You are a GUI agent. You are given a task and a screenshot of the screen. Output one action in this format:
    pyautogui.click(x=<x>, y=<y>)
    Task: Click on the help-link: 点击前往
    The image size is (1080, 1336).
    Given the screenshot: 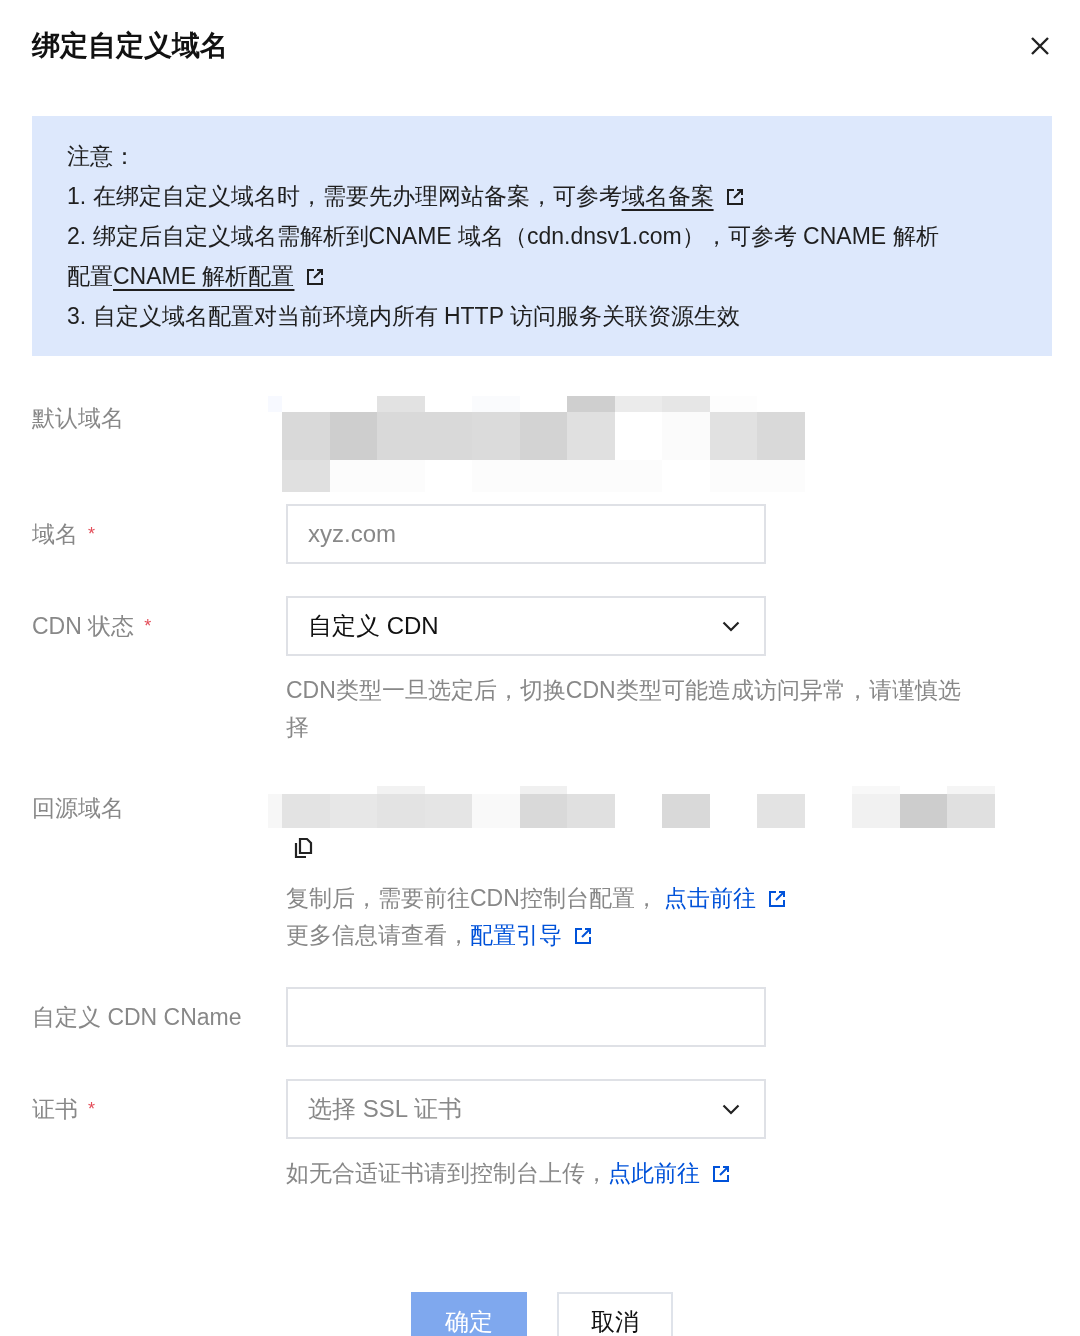 What is the action you would take?
    pyautogui.click(x=725, y=898)
    